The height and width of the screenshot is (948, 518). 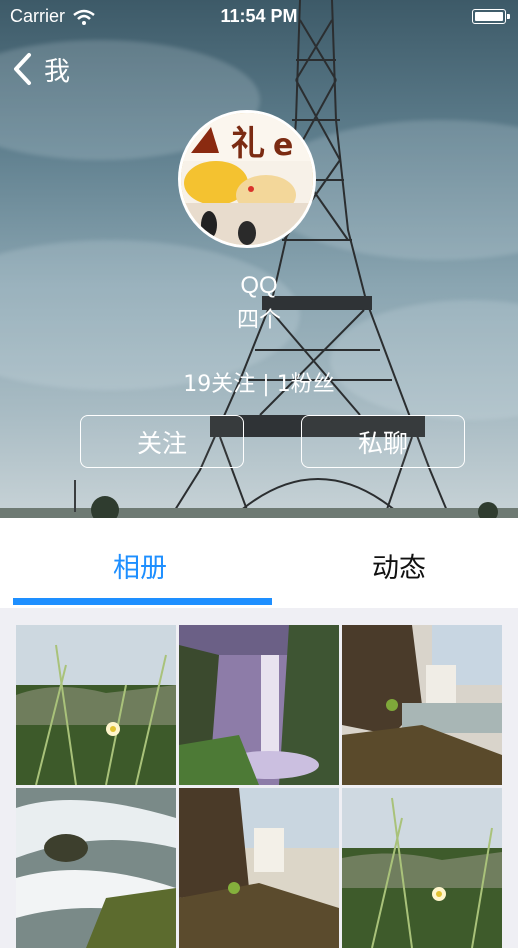 I want to click on chevron-left-icon, so click(x=22, y=69).